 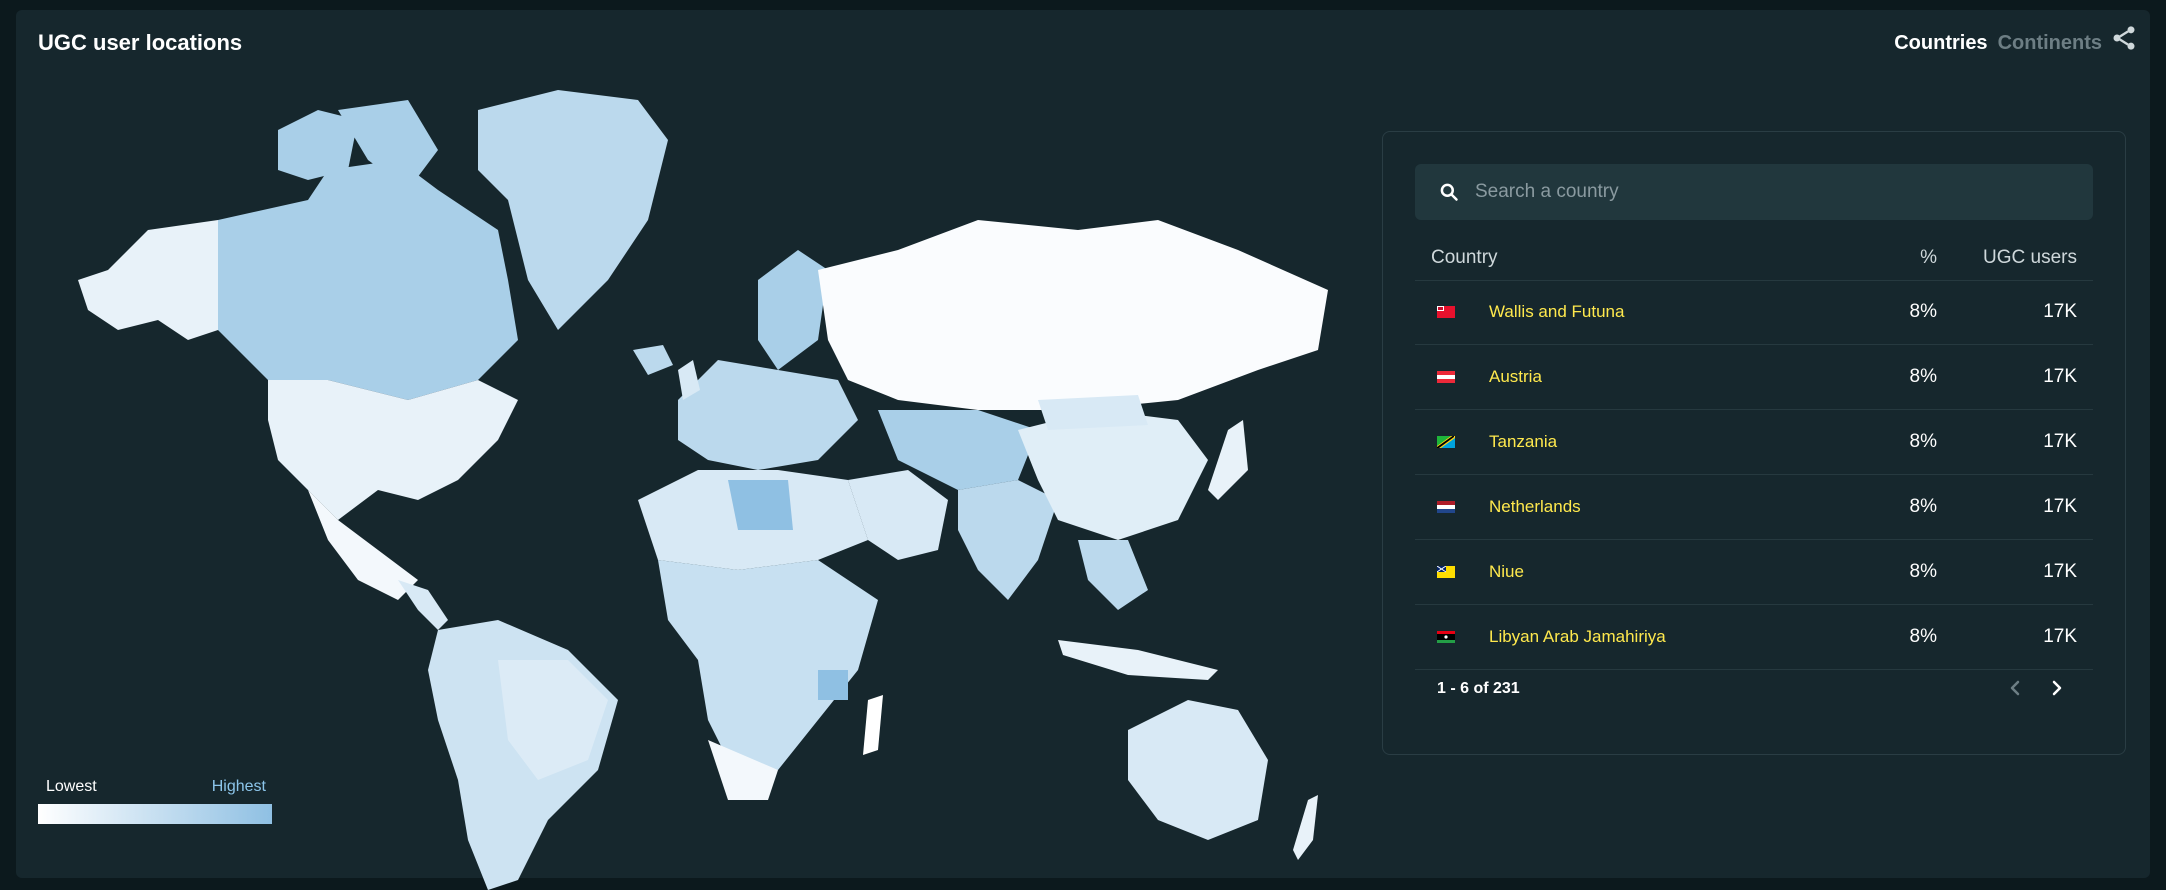 I want to click on chevron-left-icon, so click(x=2015, y=688).